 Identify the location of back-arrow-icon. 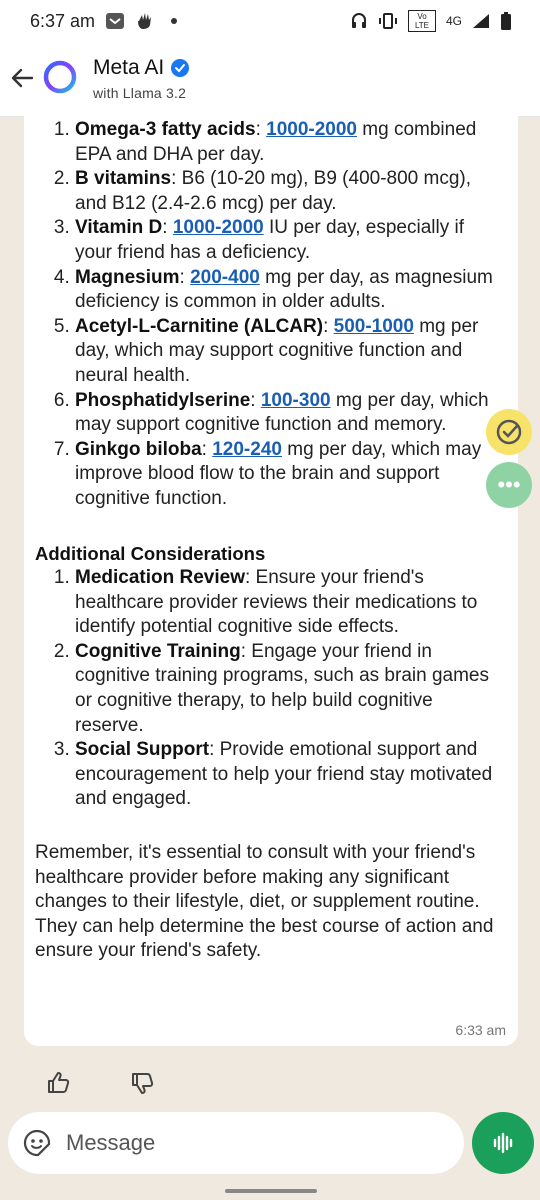
(22, 78).